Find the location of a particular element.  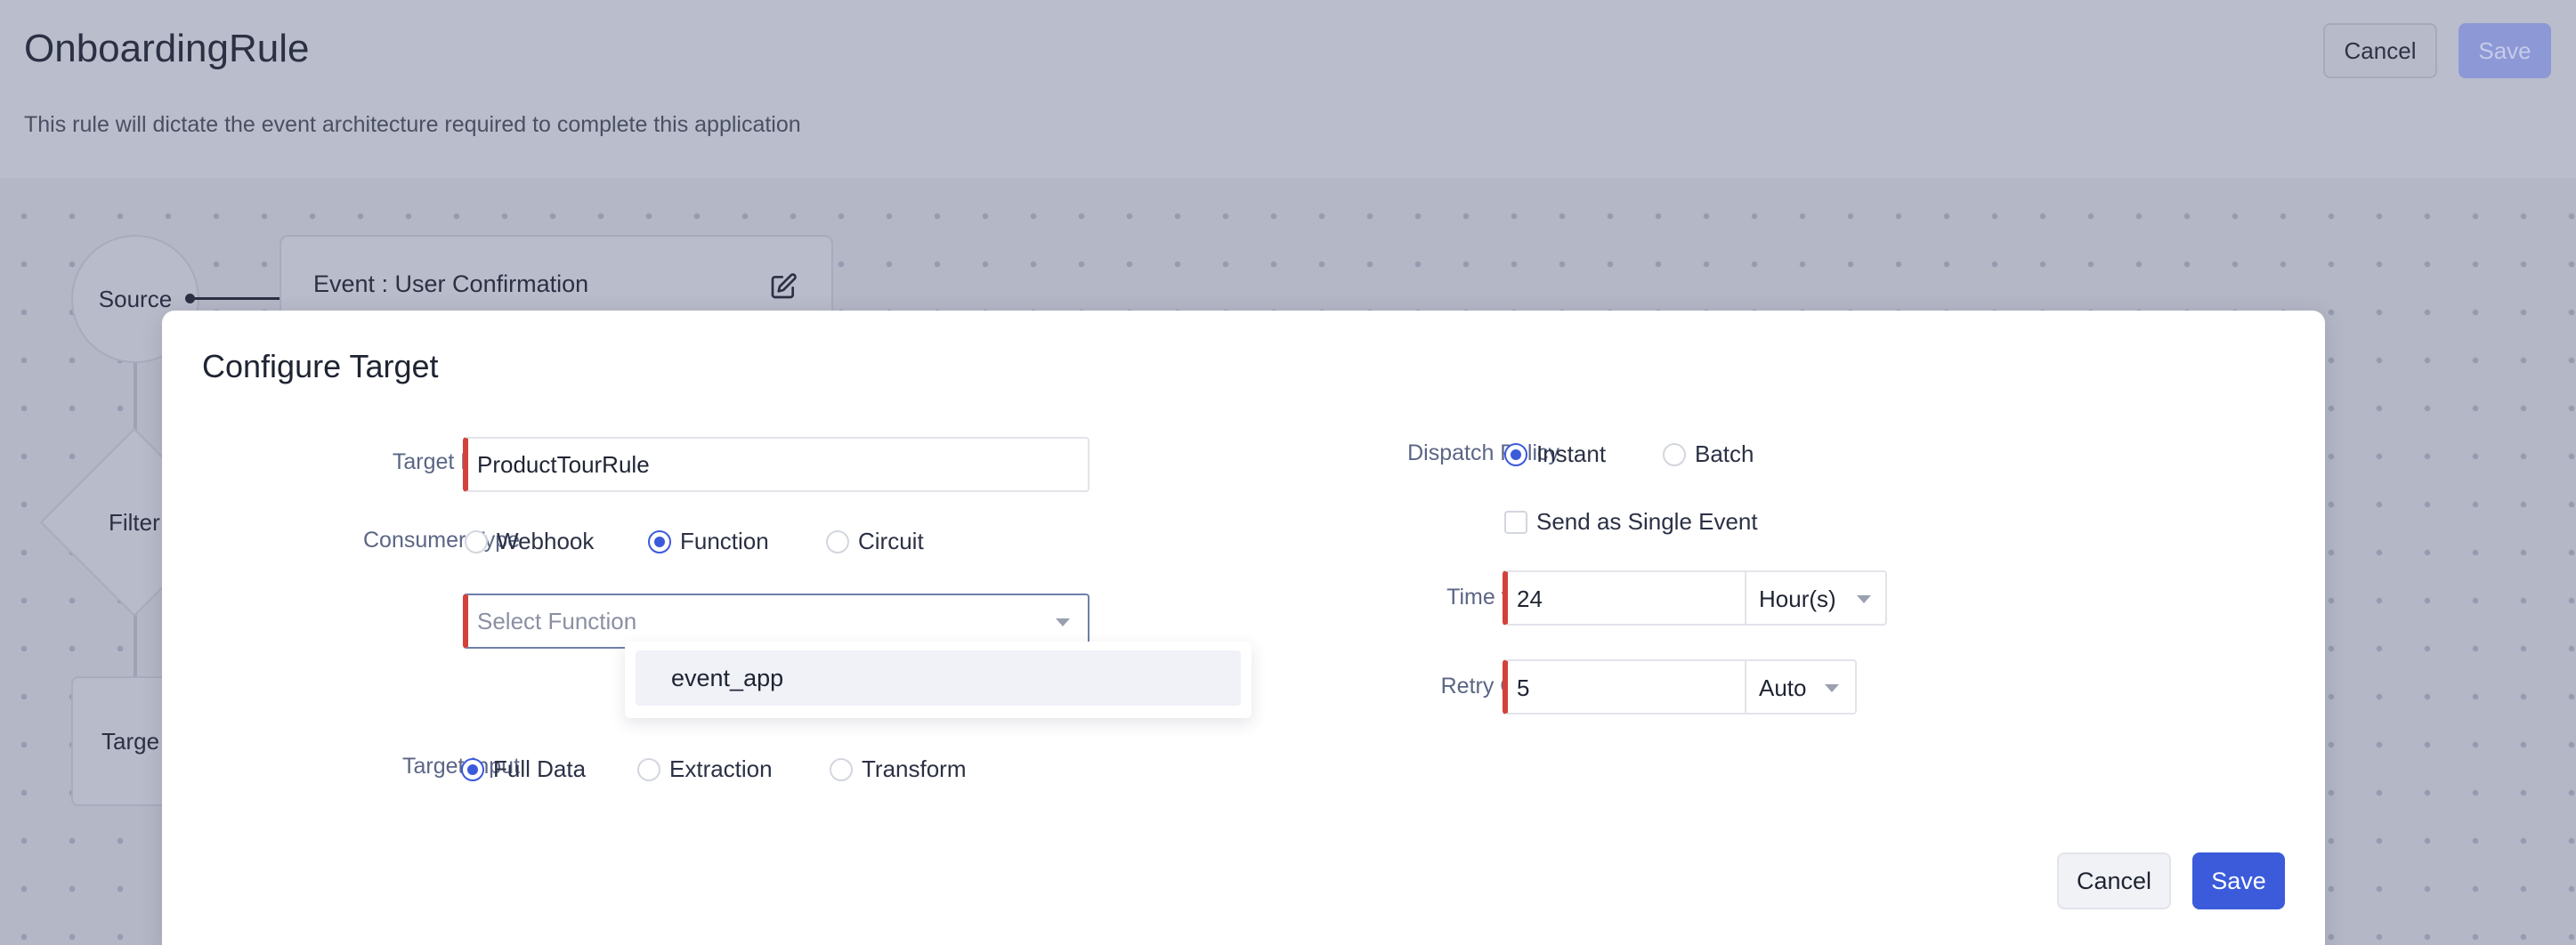

retry-count-field: 5 Auto is located at coordinates (1680, 687).